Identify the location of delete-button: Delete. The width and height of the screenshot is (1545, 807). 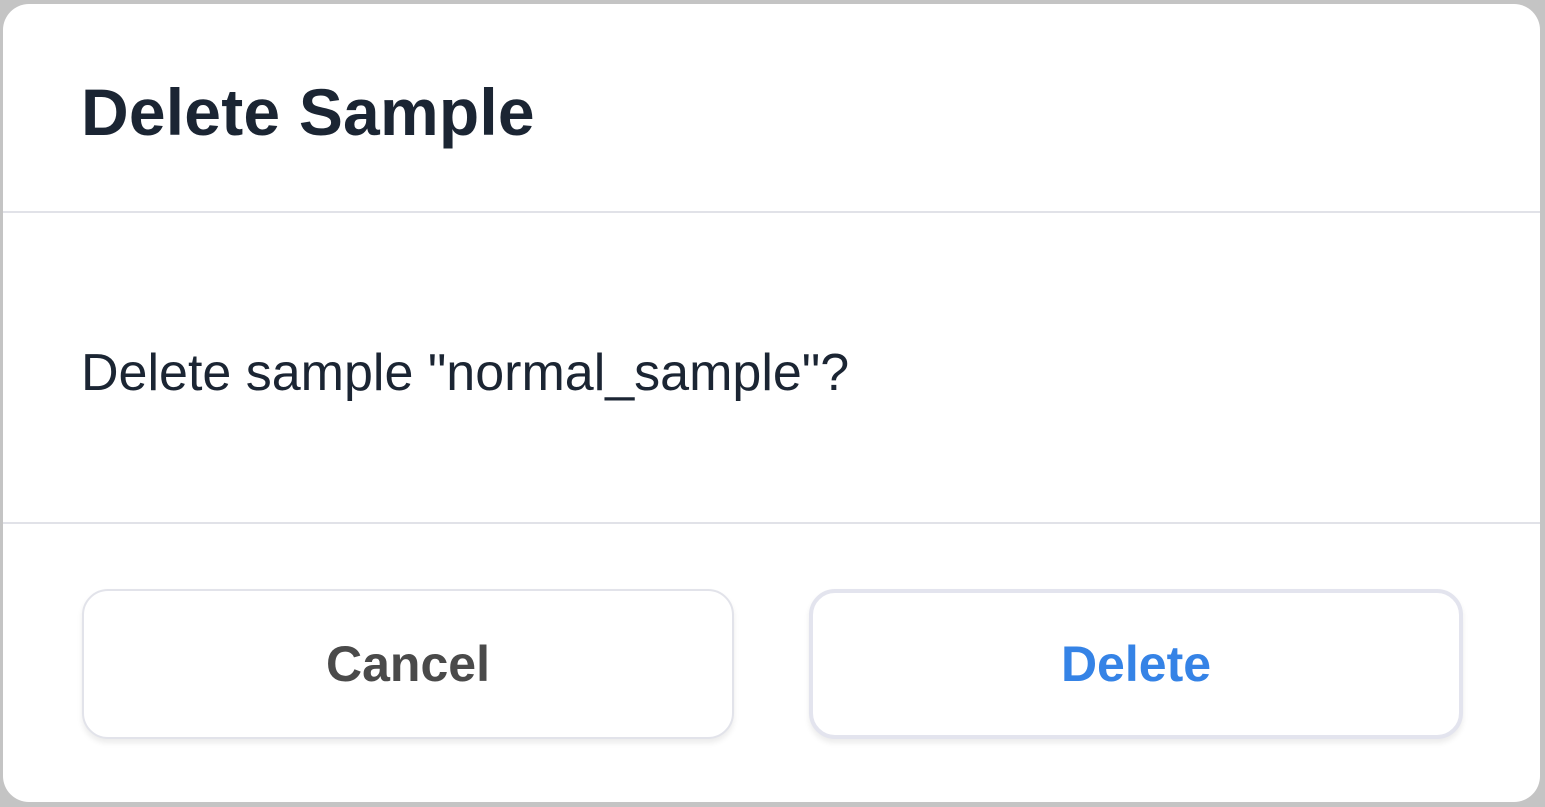
(1136, 664).